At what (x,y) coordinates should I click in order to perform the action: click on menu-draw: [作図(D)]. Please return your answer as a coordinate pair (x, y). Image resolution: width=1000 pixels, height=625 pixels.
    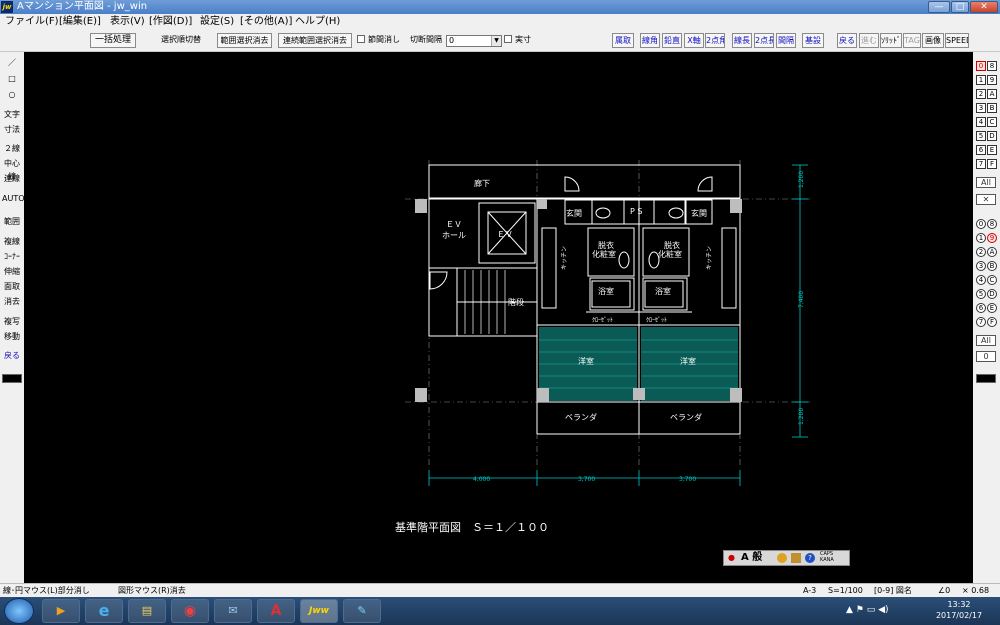
    Looking at the image, I should click on (170, 22).